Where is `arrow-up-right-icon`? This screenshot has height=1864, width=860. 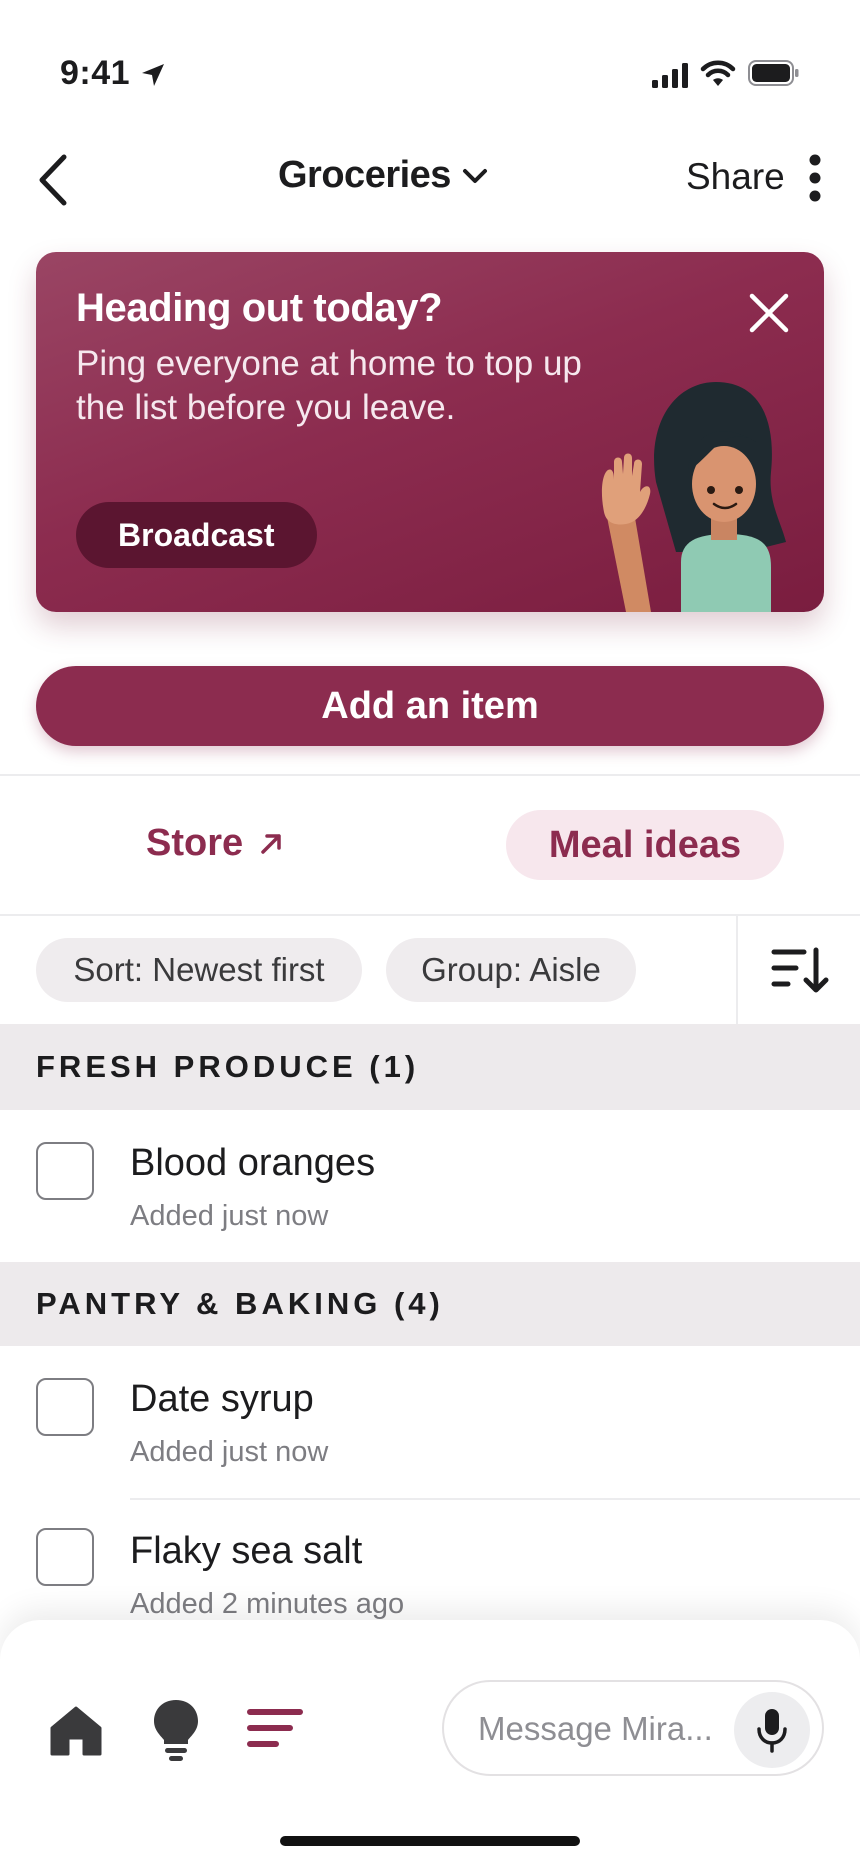 arrow-up-right-icon is located at coordinates (271, 843).